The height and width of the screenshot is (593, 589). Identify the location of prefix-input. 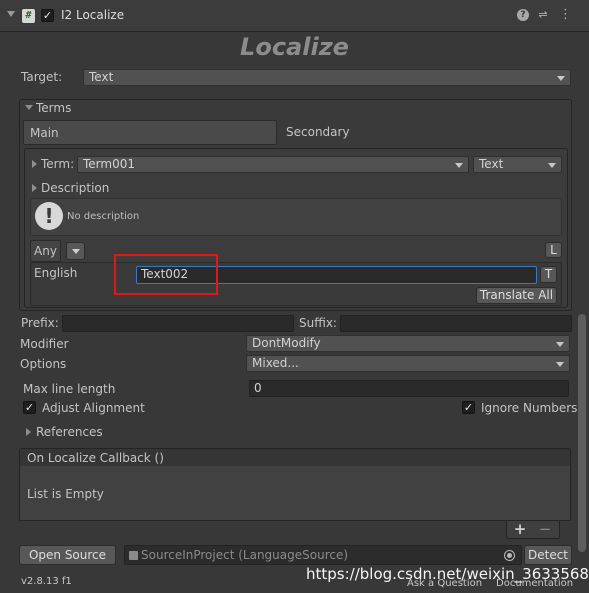
(178, 323).